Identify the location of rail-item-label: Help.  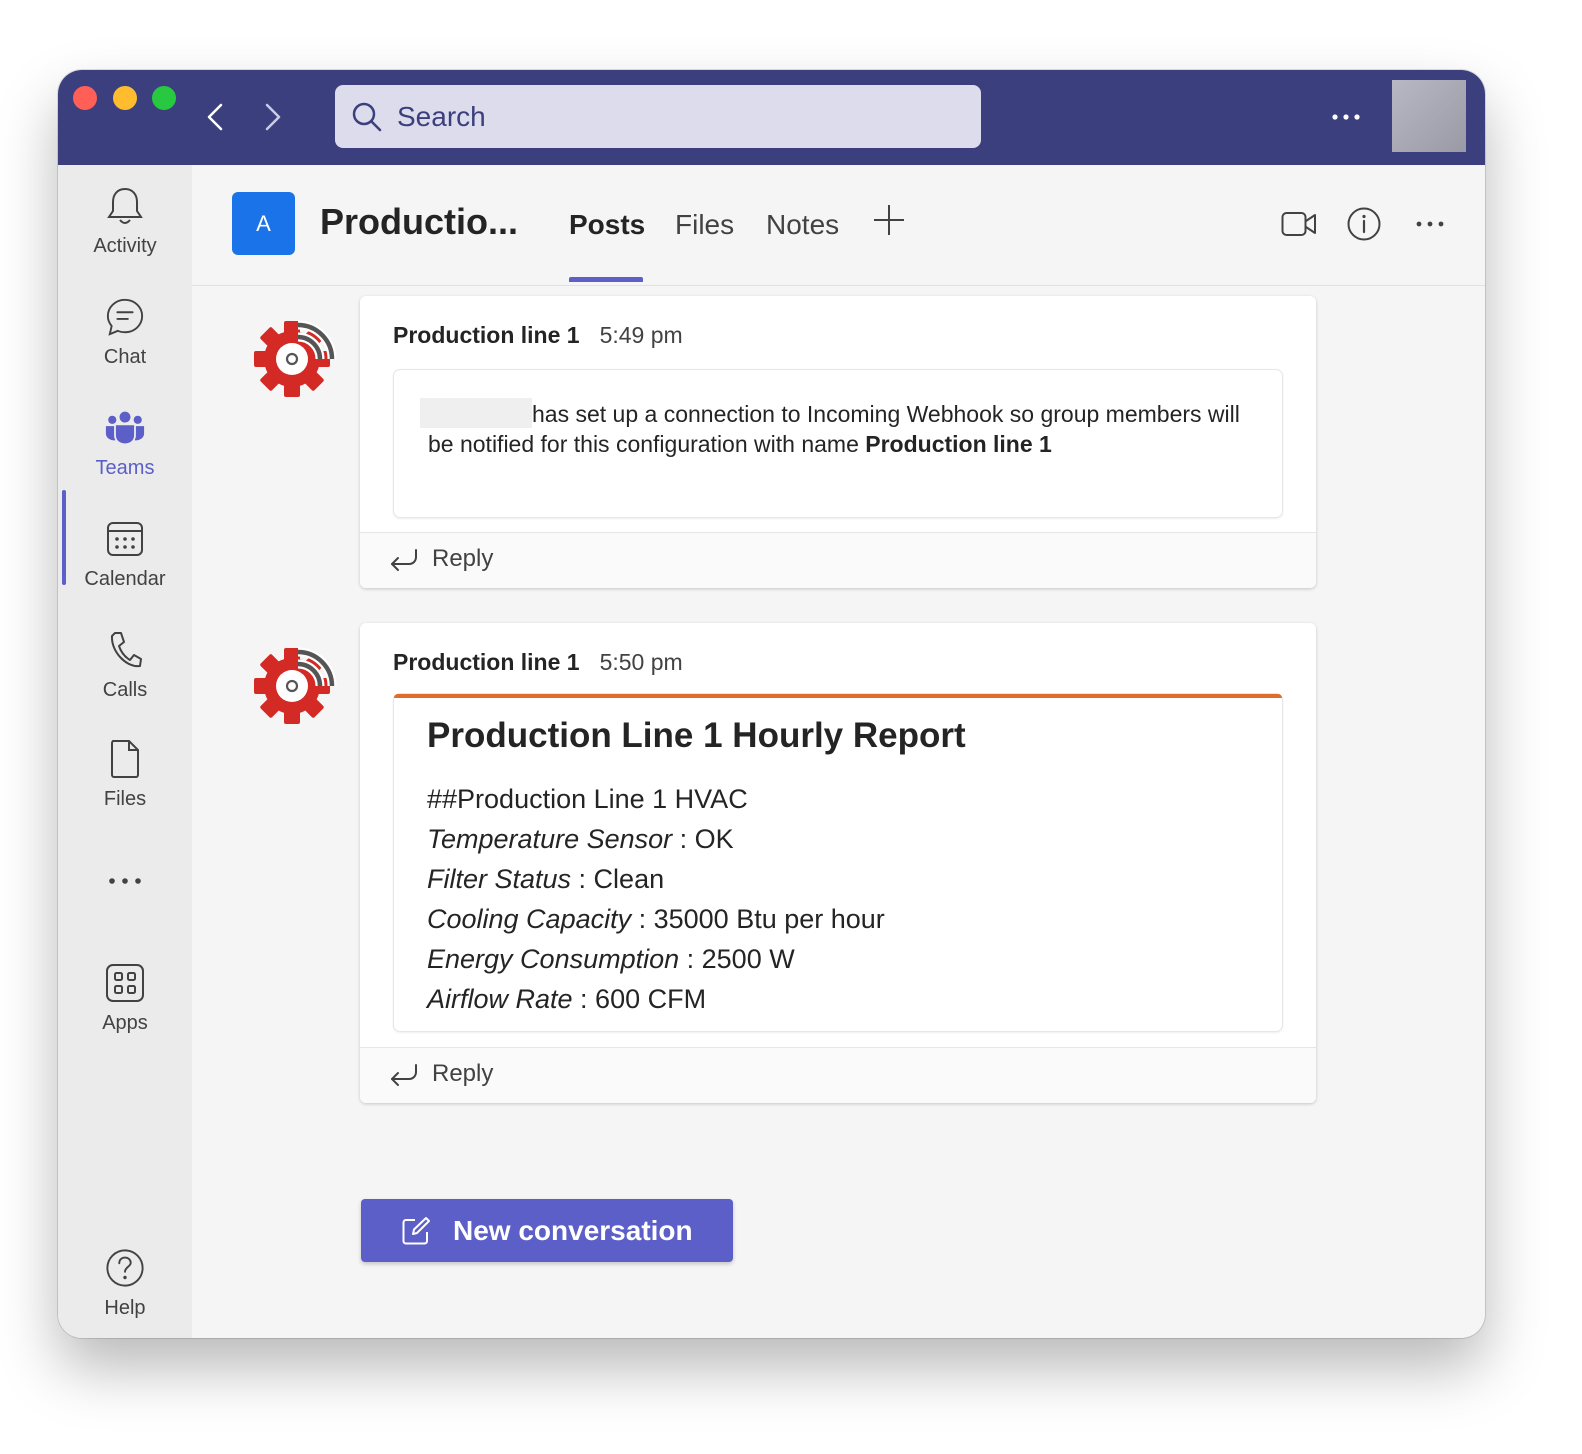
(125, 1308).